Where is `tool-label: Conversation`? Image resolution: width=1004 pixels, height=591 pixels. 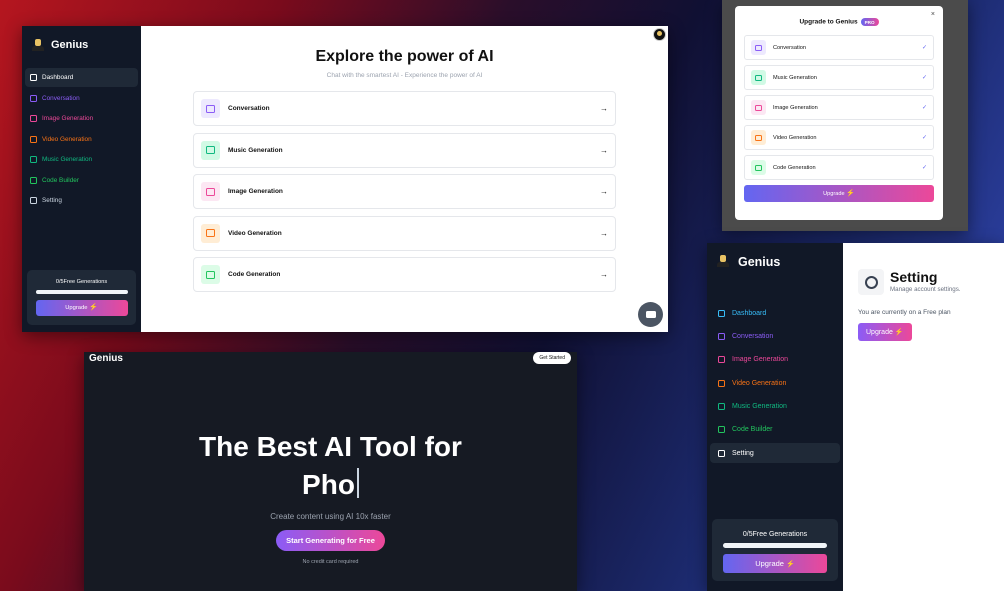 tool-label: Conversation is located at coordinates (249, 108).